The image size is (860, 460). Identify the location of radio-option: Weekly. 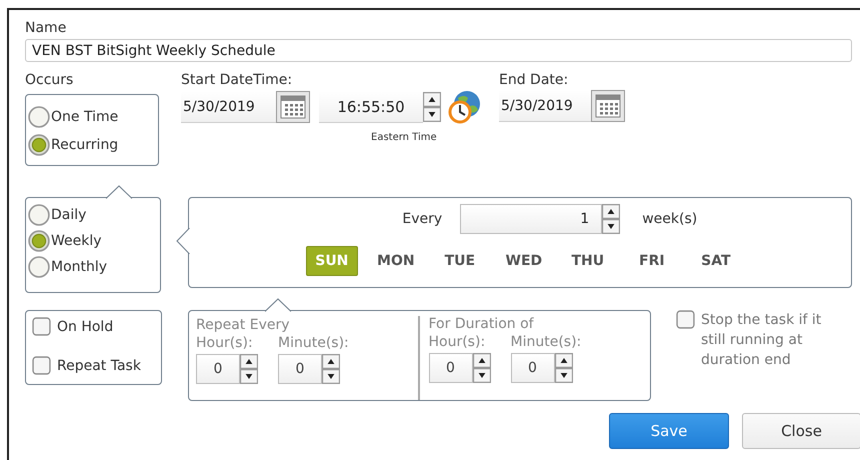
(94, 241).